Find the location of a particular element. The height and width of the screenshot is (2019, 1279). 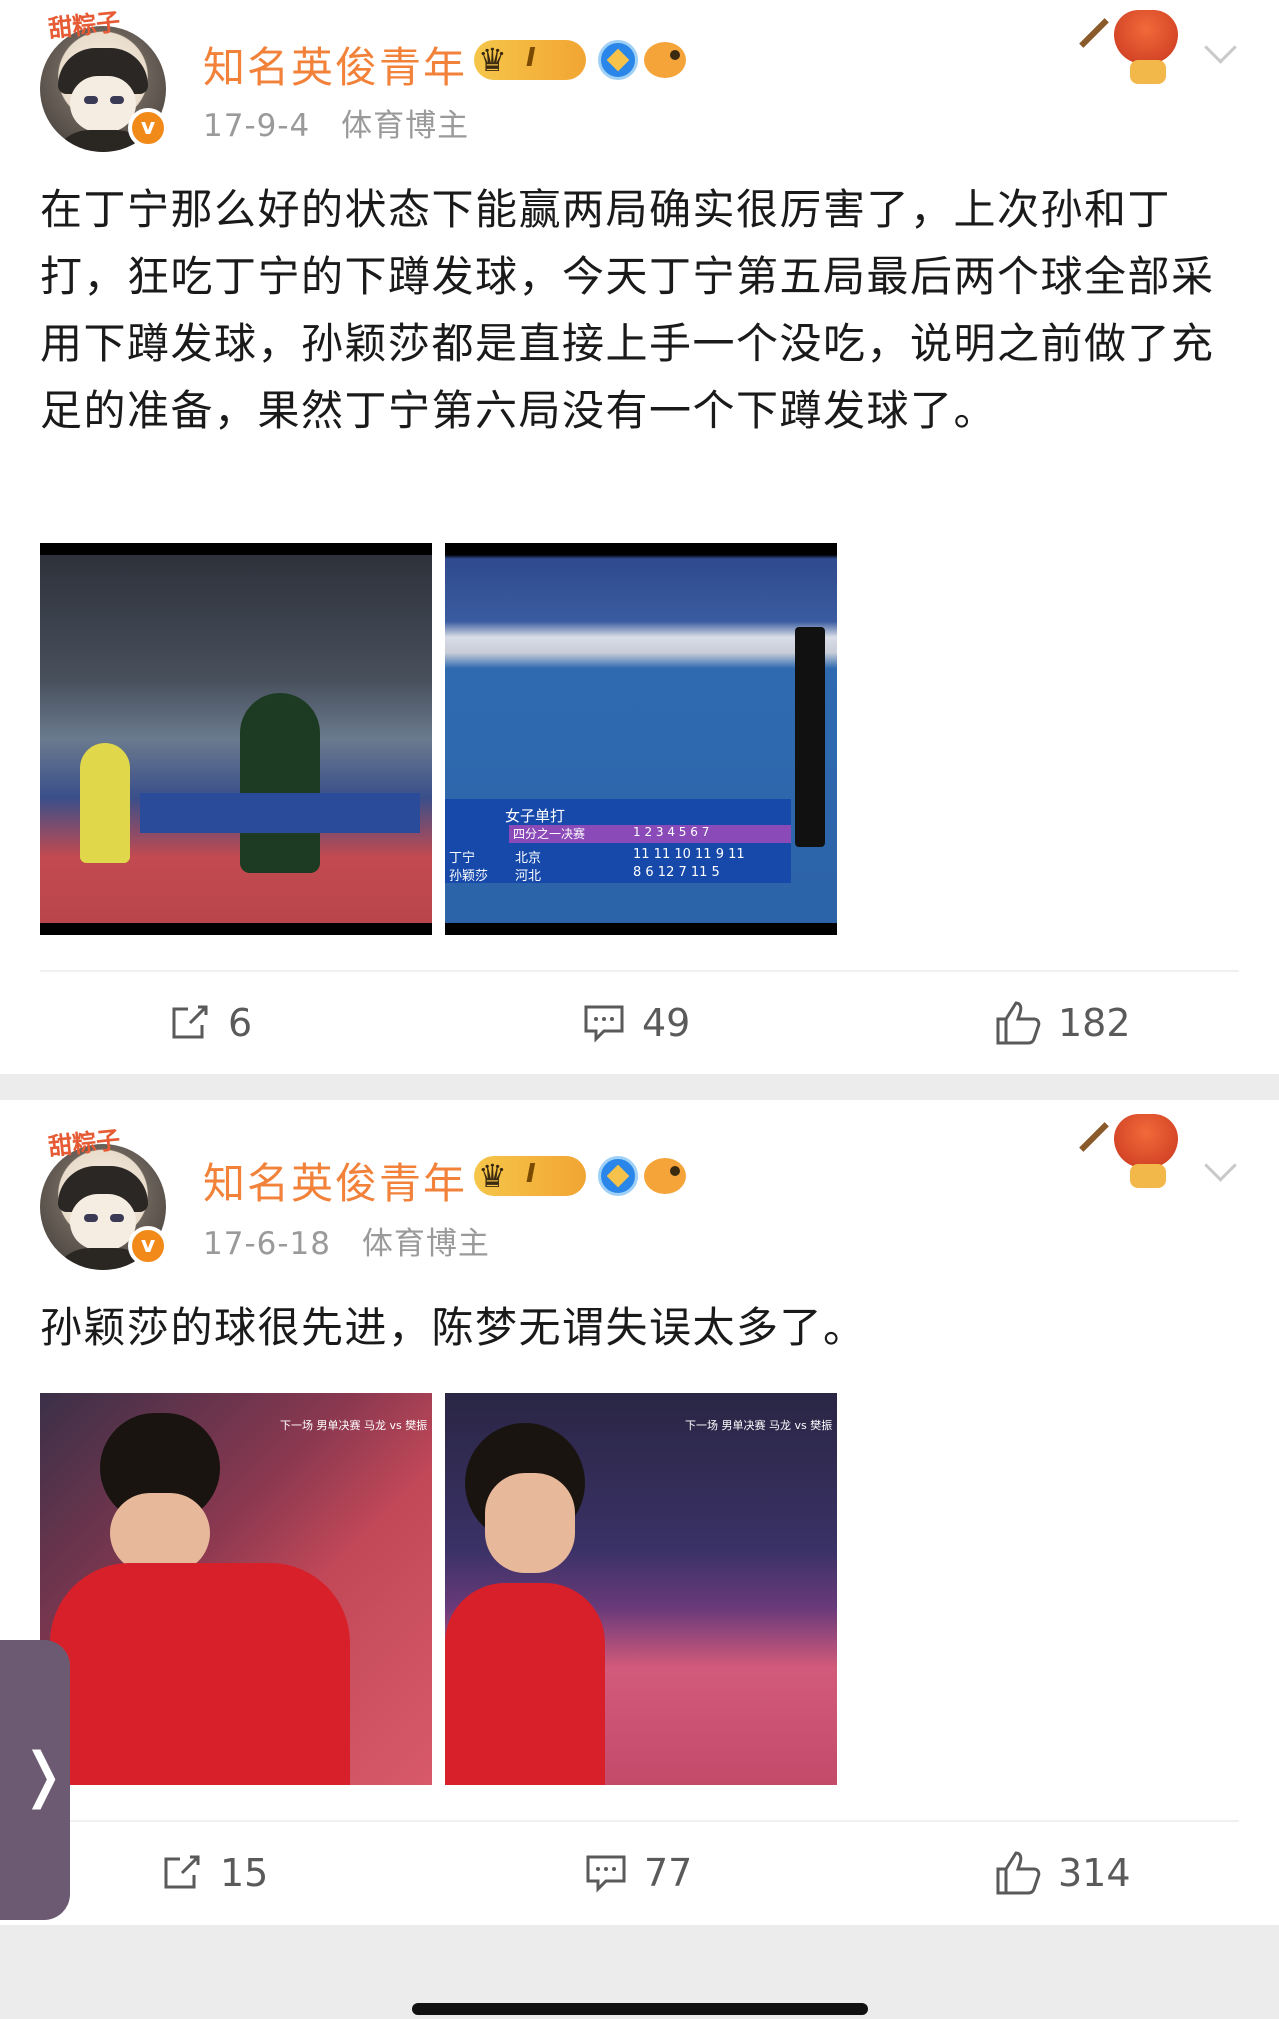

scoreboard-games: 1 2 3 4 5 6 7 is located at coordinates (671, 832).